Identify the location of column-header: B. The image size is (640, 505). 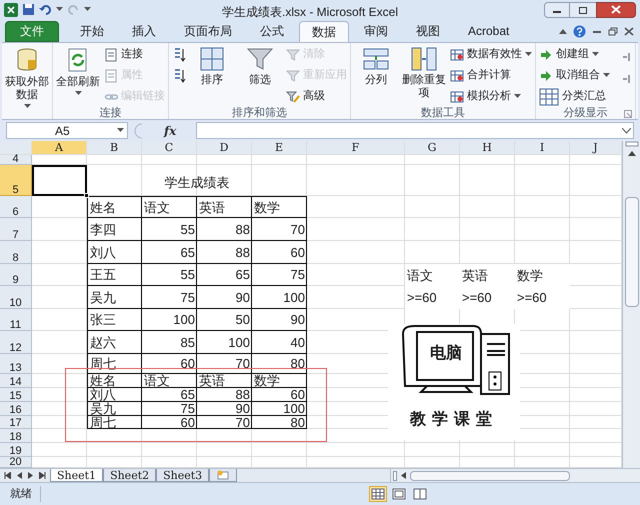
(114, 148).